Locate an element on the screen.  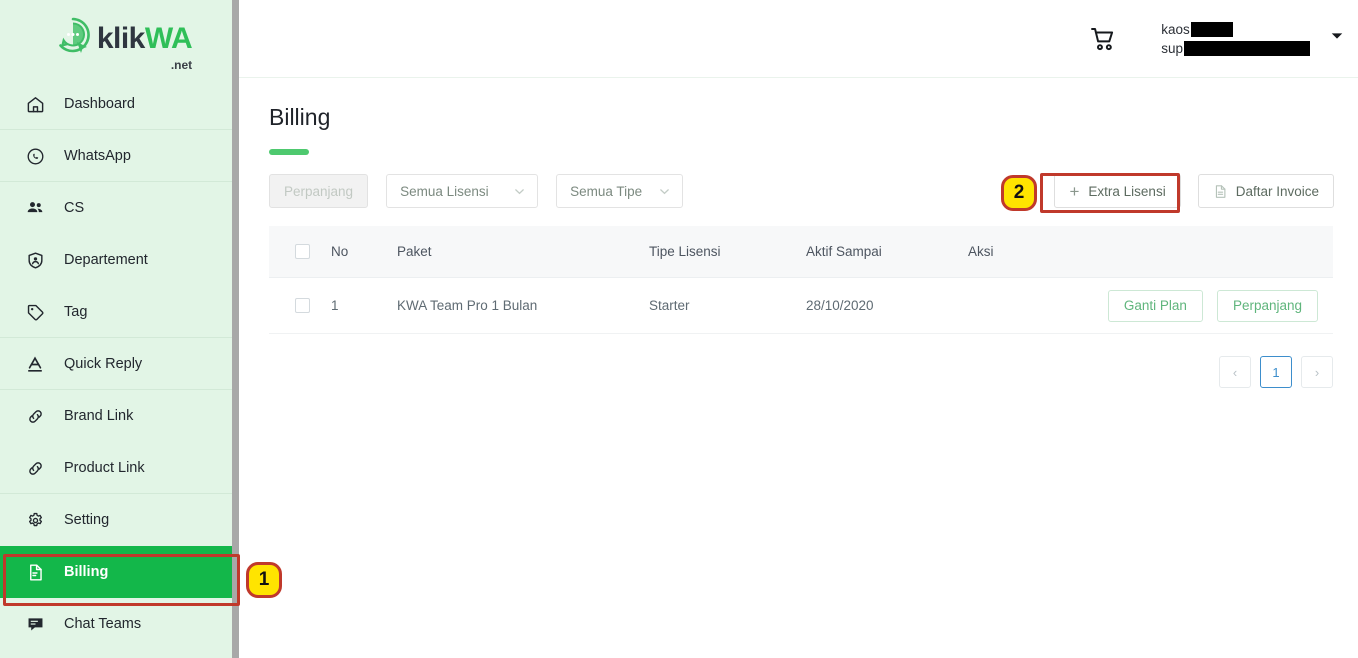
cell-aktif-sampai: 28/10/2020 is located at coordinates (840, 305).